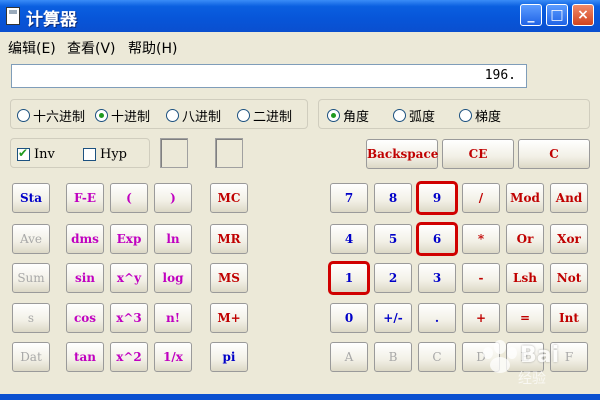 Image resolution: width=600 pixels, height=400 pixels. I want to click on left-paren-button: (, so click(129, 198).